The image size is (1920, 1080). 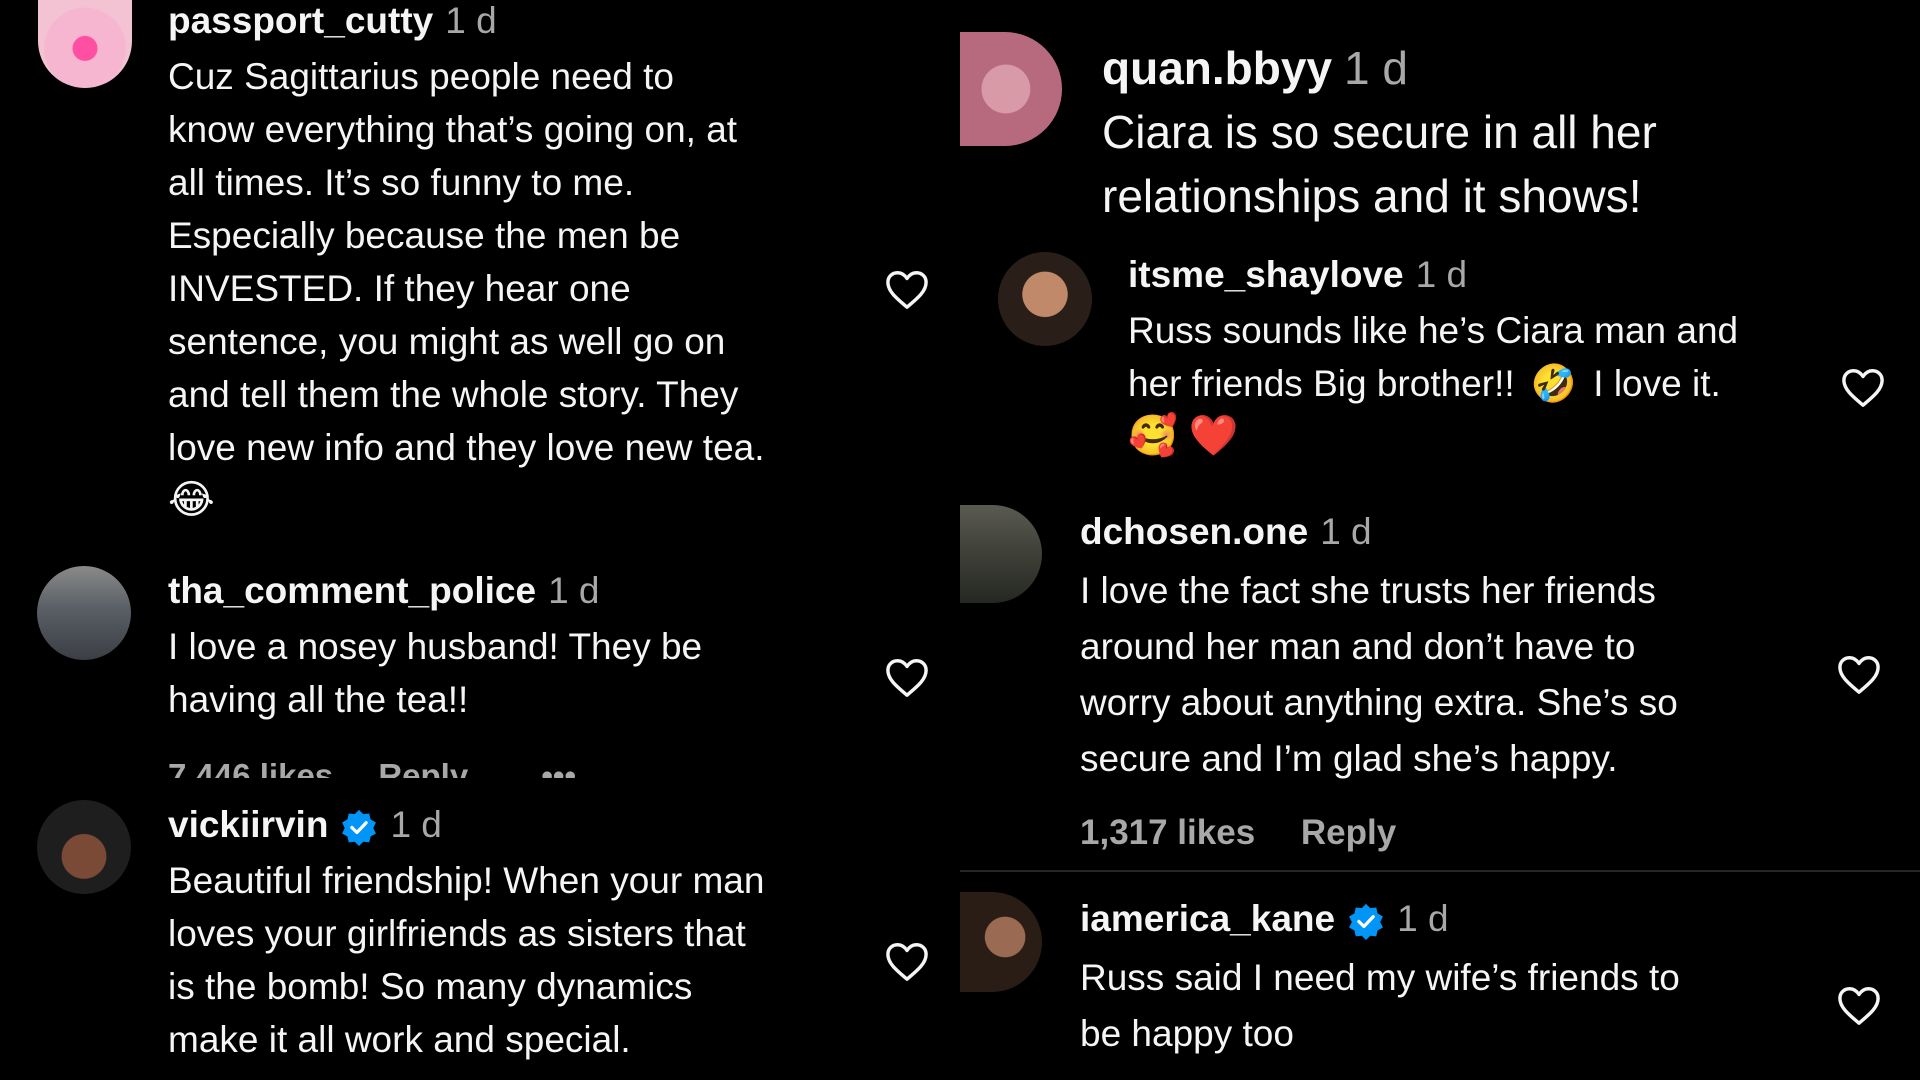 What do you see at coordinates (453, 394) in the screenshot?
I see `comment-line: and tell them the whole story. They` at bounding box center [453, 394].